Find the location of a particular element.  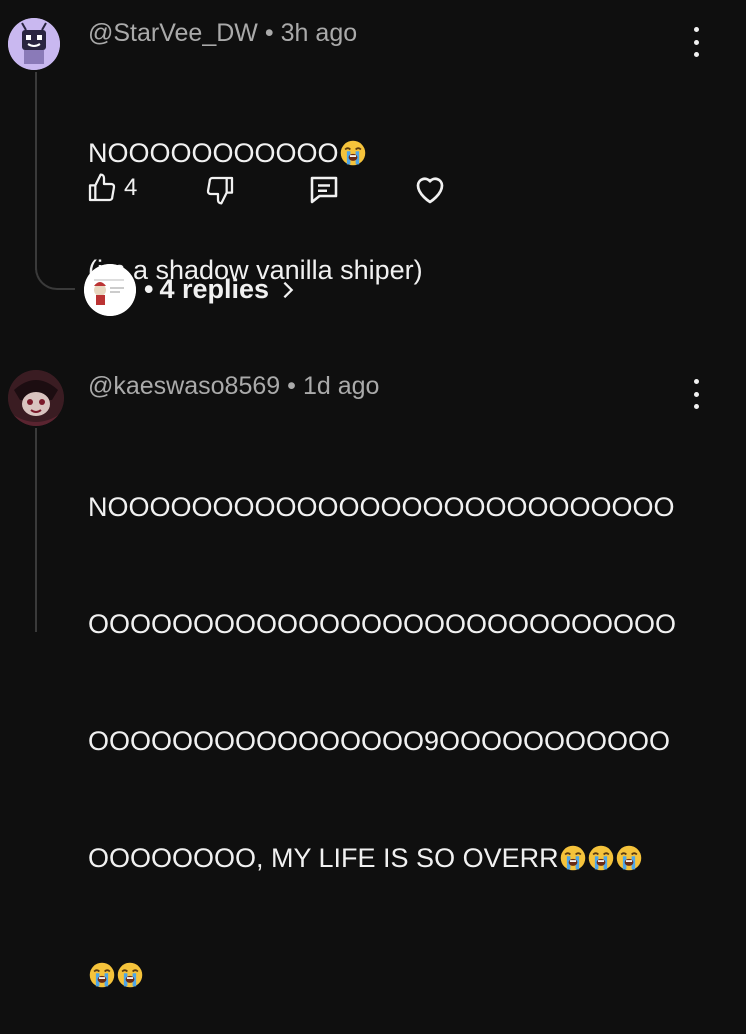

comment-meta: @kaeswaso8569 • 1d ago is located at coordinates (233, 386).